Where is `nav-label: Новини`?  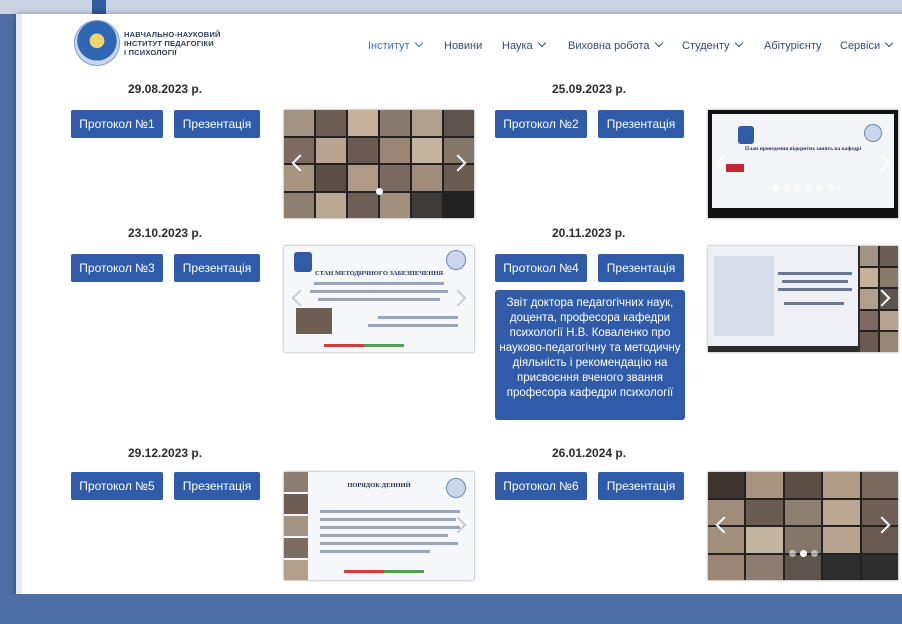
nav-label: Новини is located at coordinates (463, 46).